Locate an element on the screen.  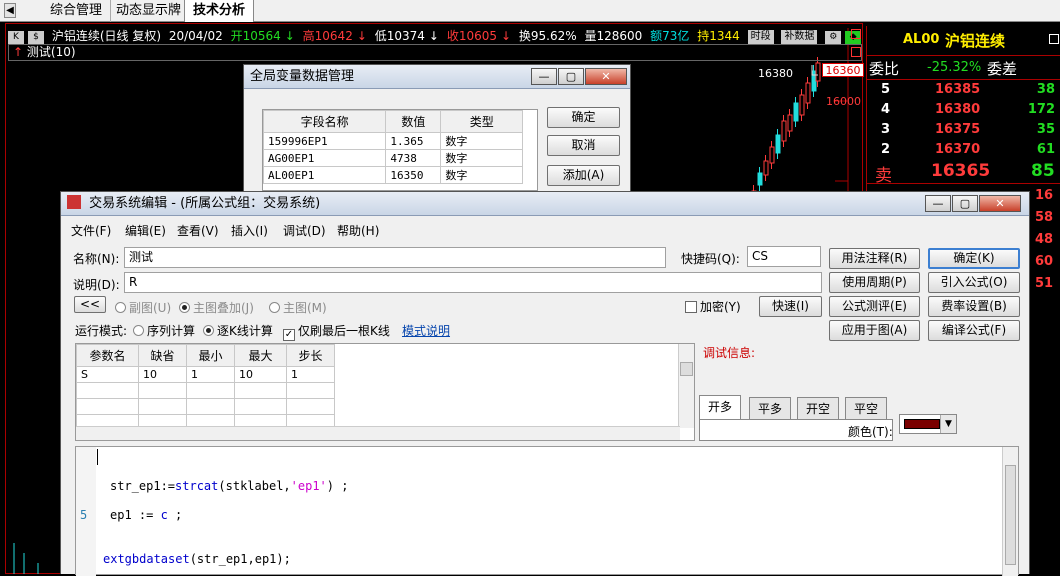
shortcut-label: 快捷码(Q): is located at coordinates (710, 259).